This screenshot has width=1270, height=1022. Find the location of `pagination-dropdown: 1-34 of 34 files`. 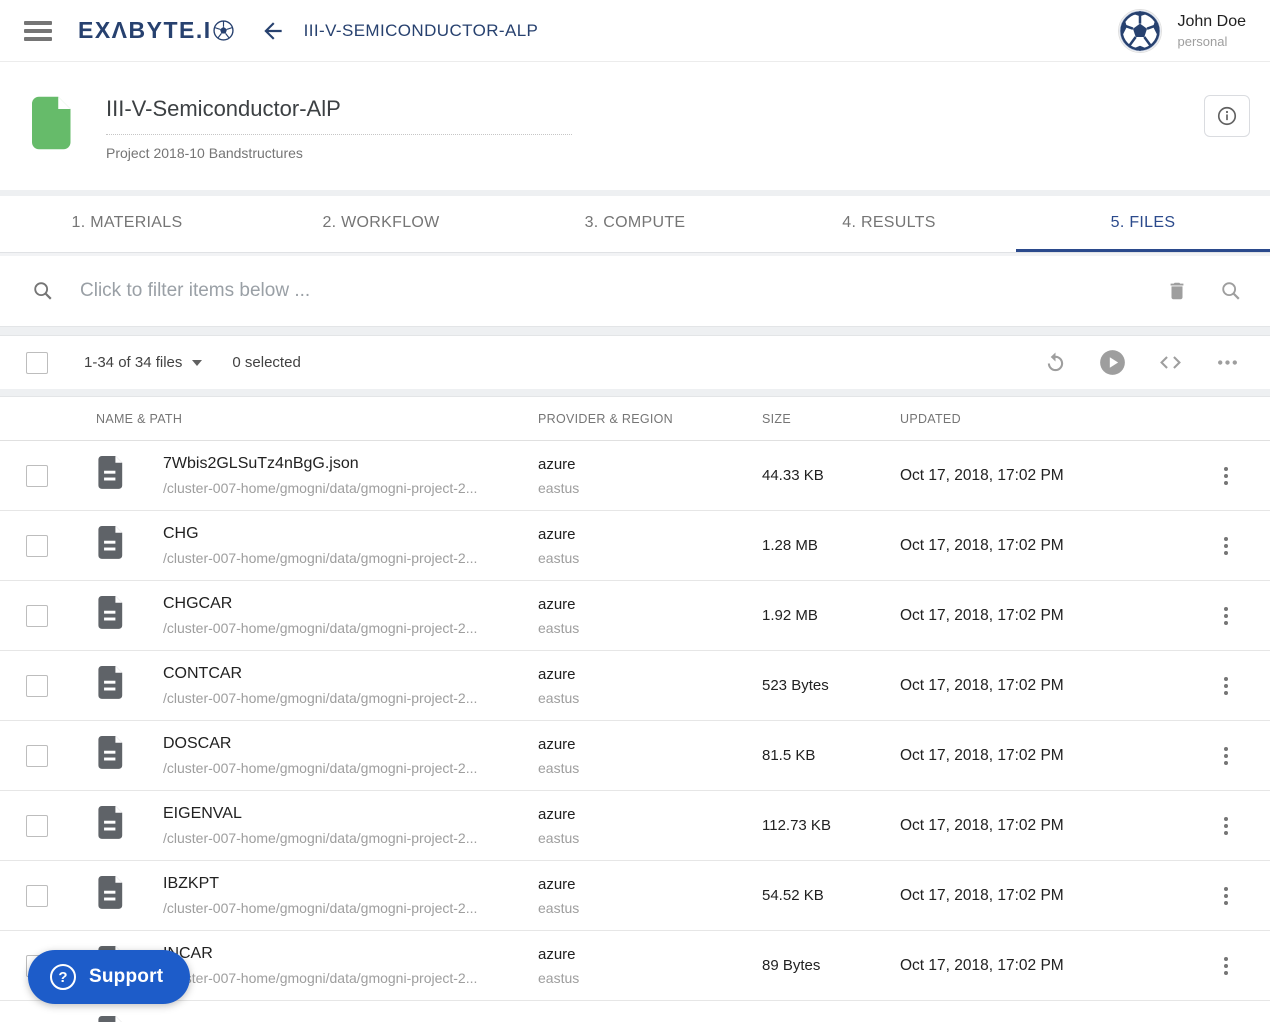

pagination-dropdown: 1-34 of 34 files is located at coordinates (143, 362).